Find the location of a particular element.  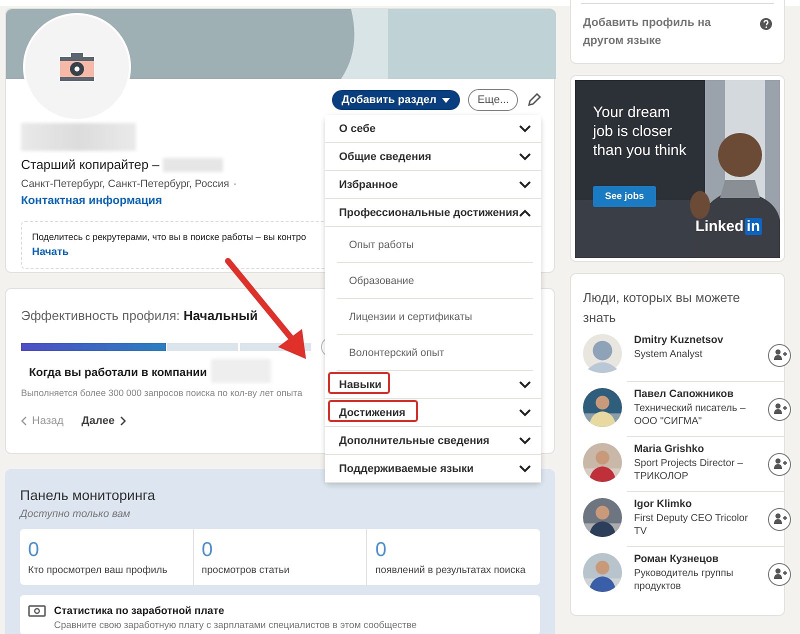

see-jobs-button: See jobs is located at coordinates (624, 196).